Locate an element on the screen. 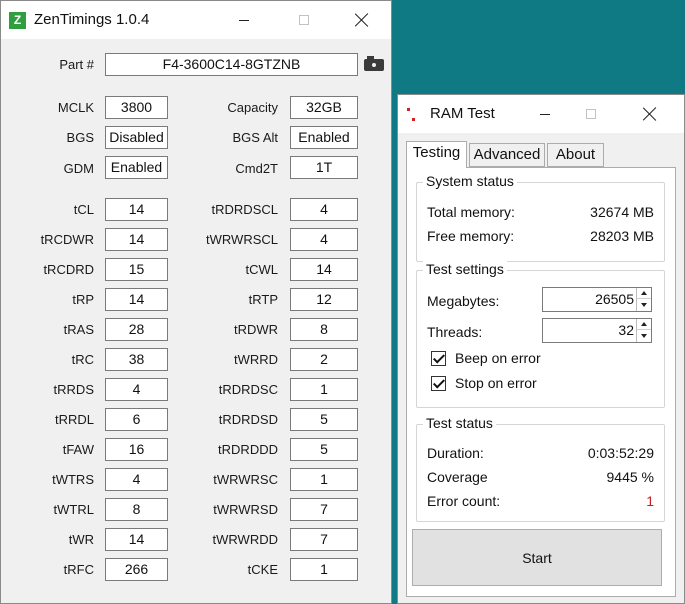 The height and width of the screenshot is (604, 685). timing-field: 266 is located at coordinates (136, 569).